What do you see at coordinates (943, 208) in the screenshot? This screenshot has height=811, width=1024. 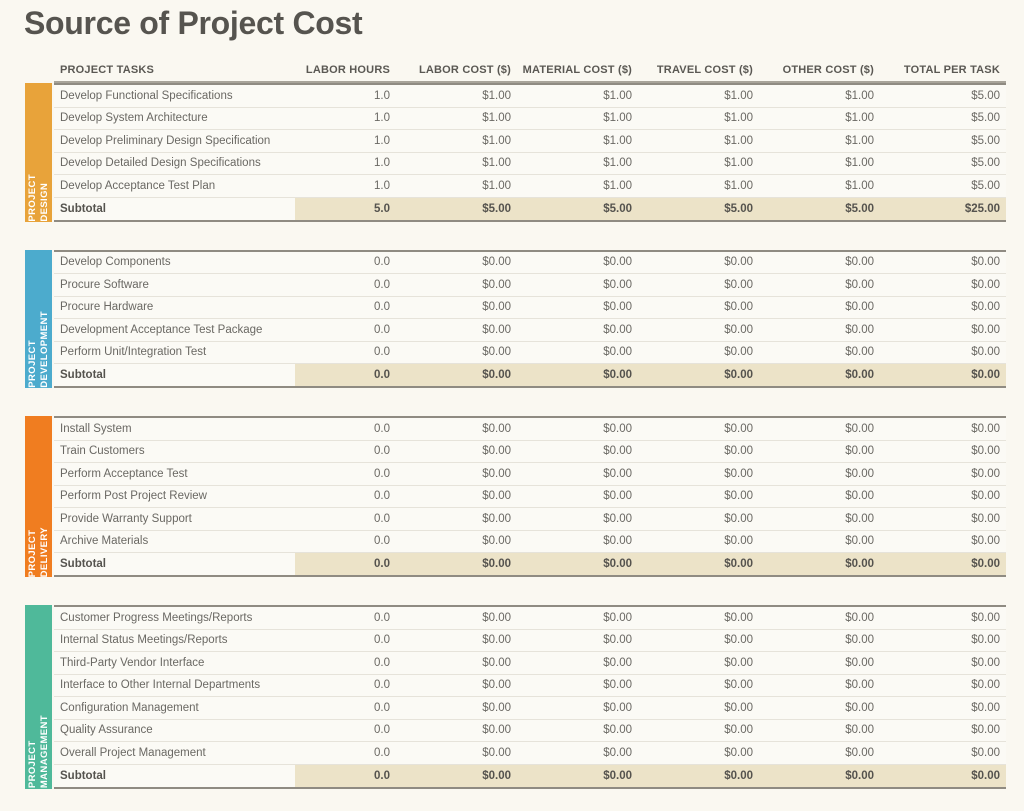 I see `cell-total: $25.00` at bounding box center [943, 208].